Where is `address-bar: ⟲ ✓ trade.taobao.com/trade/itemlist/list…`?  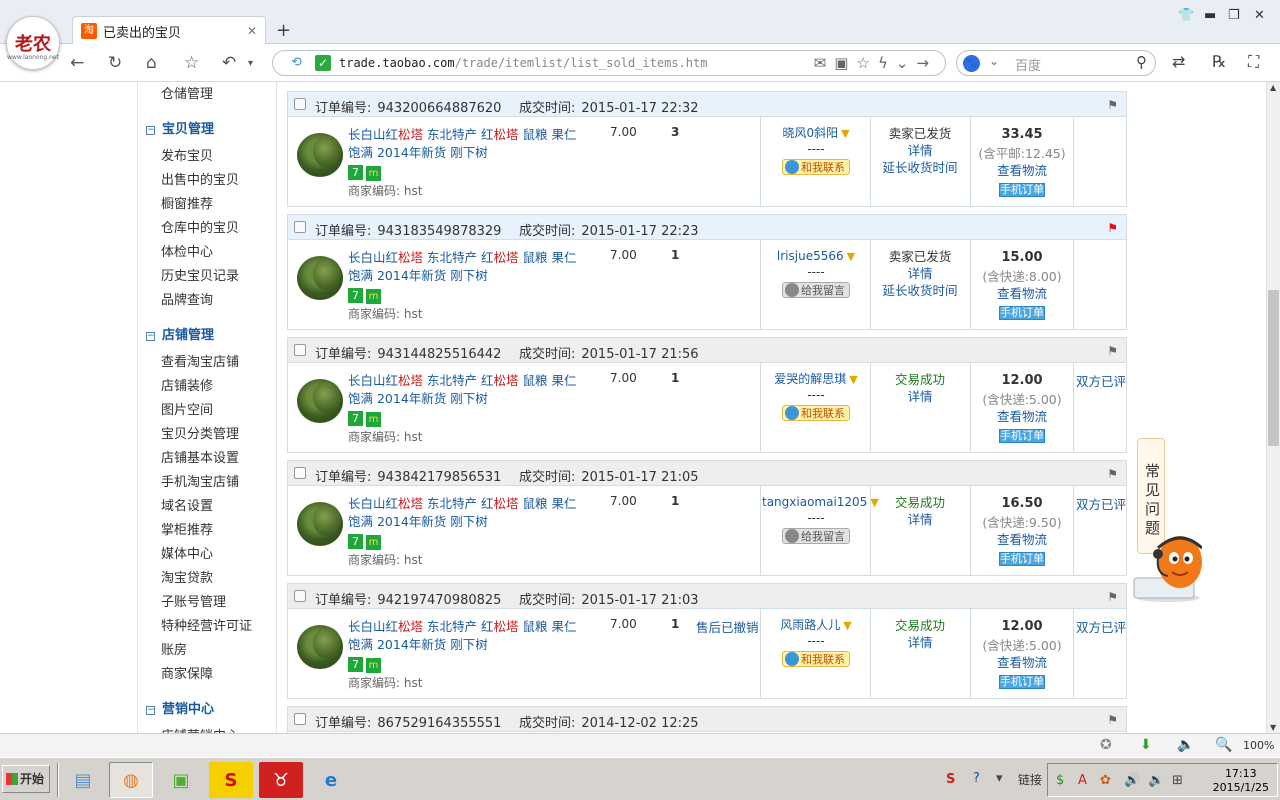 address-bar: ⟲ ✓ trade.taobao.com/trade/itemlist/list… is located at coordinates (609, 63).